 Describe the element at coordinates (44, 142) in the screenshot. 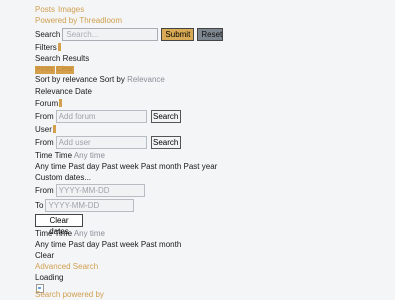

I see `user-from-label: From` at that location.